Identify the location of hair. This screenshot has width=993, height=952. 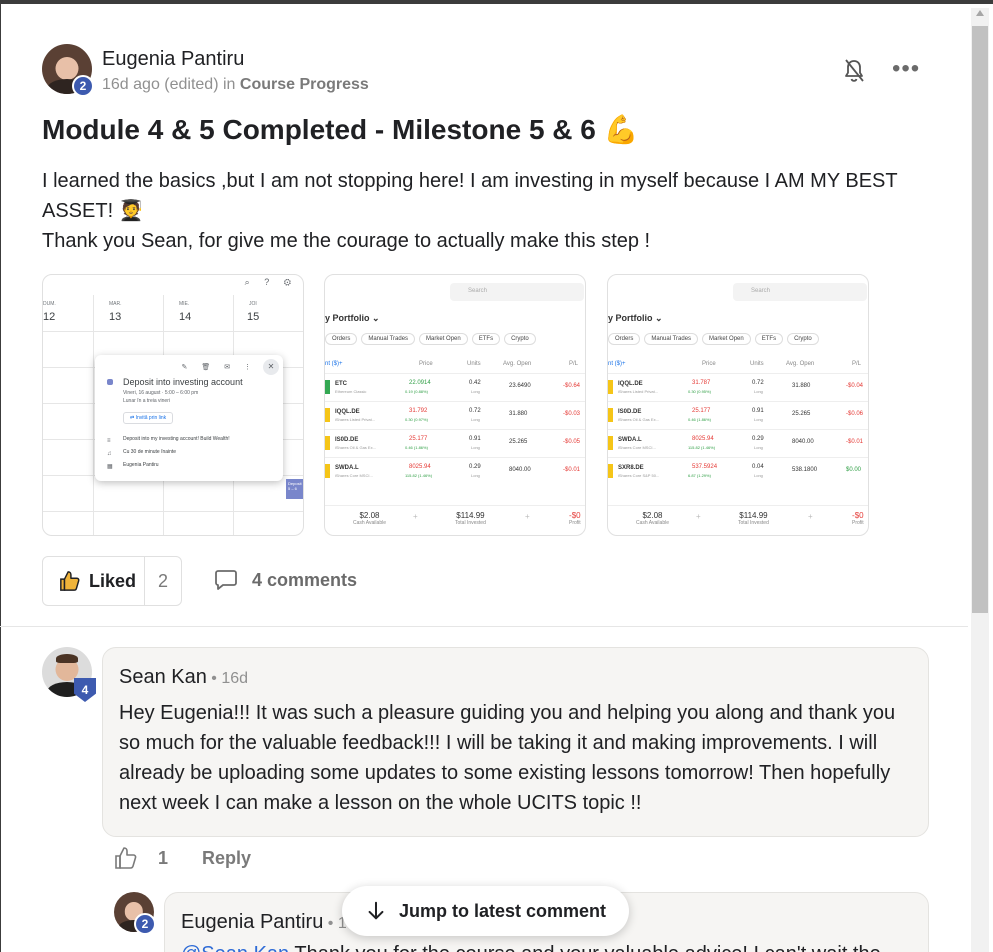
(67, 658).